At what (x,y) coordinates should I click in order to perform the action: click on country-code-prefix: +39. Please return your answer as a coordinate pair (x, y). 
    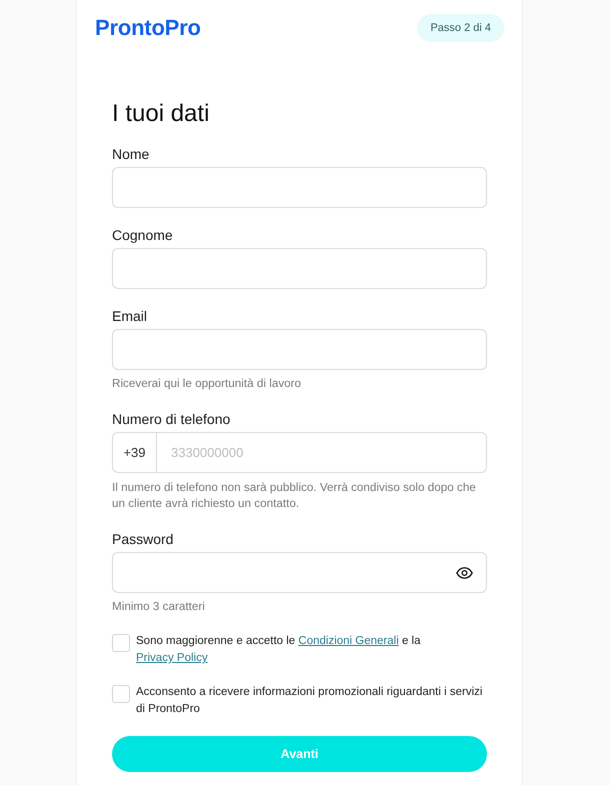
    Looking at the image, I should click on (134, 452).